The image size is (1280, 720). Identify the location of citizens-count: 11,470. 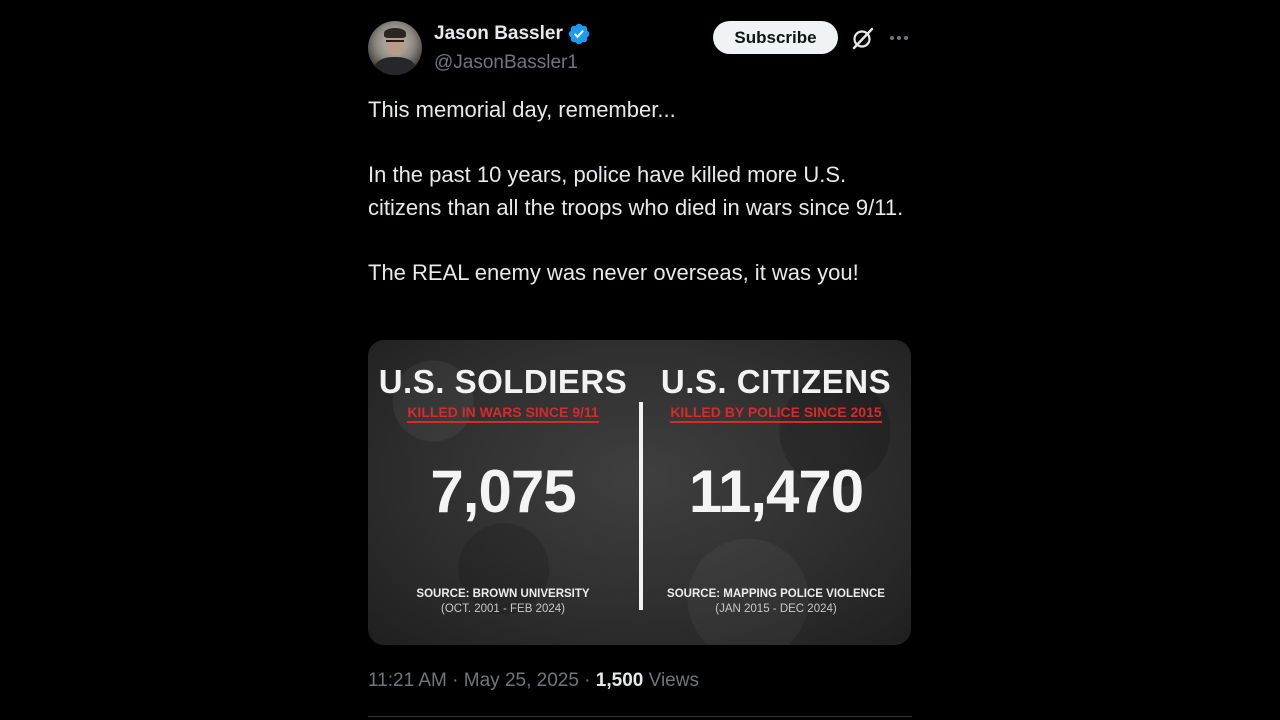
(776, 491).